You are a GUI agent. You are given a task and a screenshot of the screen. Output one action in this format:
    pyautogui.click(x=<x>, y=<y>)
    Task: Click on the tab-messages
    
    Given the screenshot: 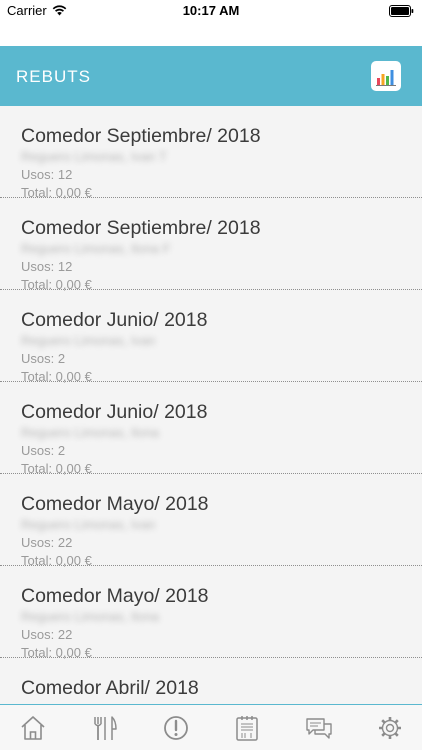 What is the action you would take?
    pyautogui.click(x=319, y=728)
    